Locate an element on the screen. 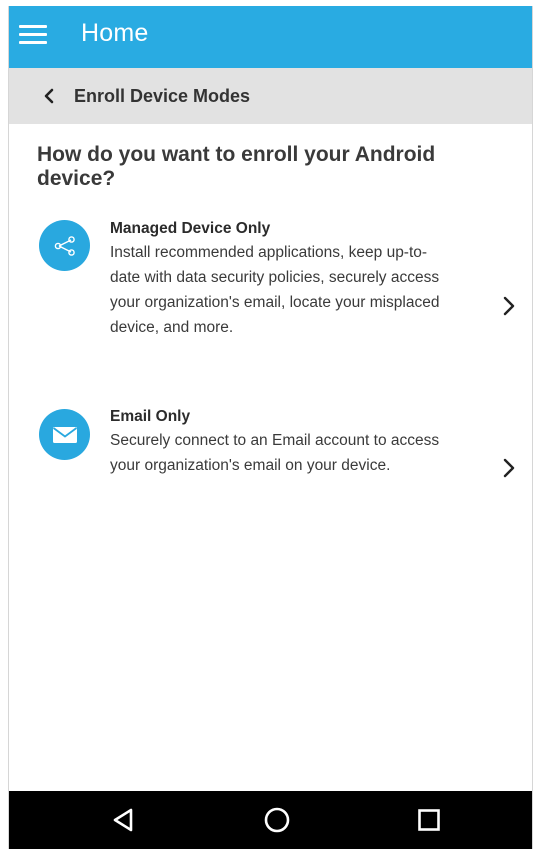 This screenshot has width=537, height=849. hamburger-menu-icon is located at coordinates (34, 36).